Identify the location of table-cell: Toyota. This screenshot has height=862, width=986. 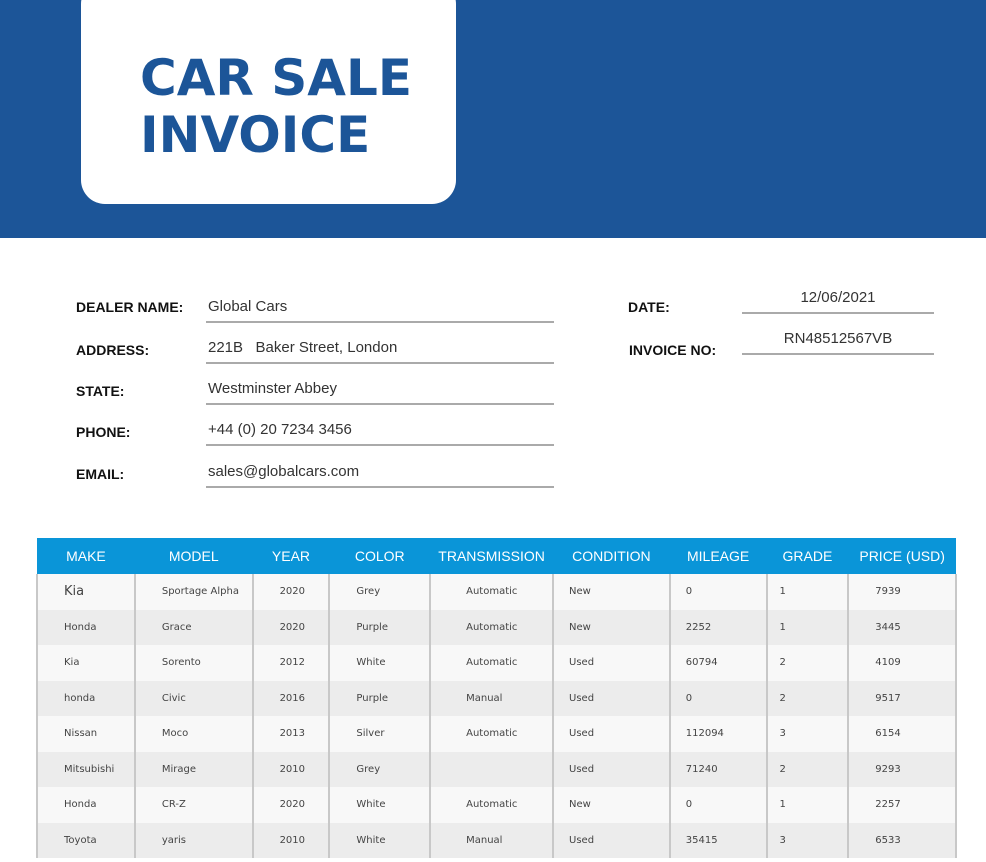
(86, 840).